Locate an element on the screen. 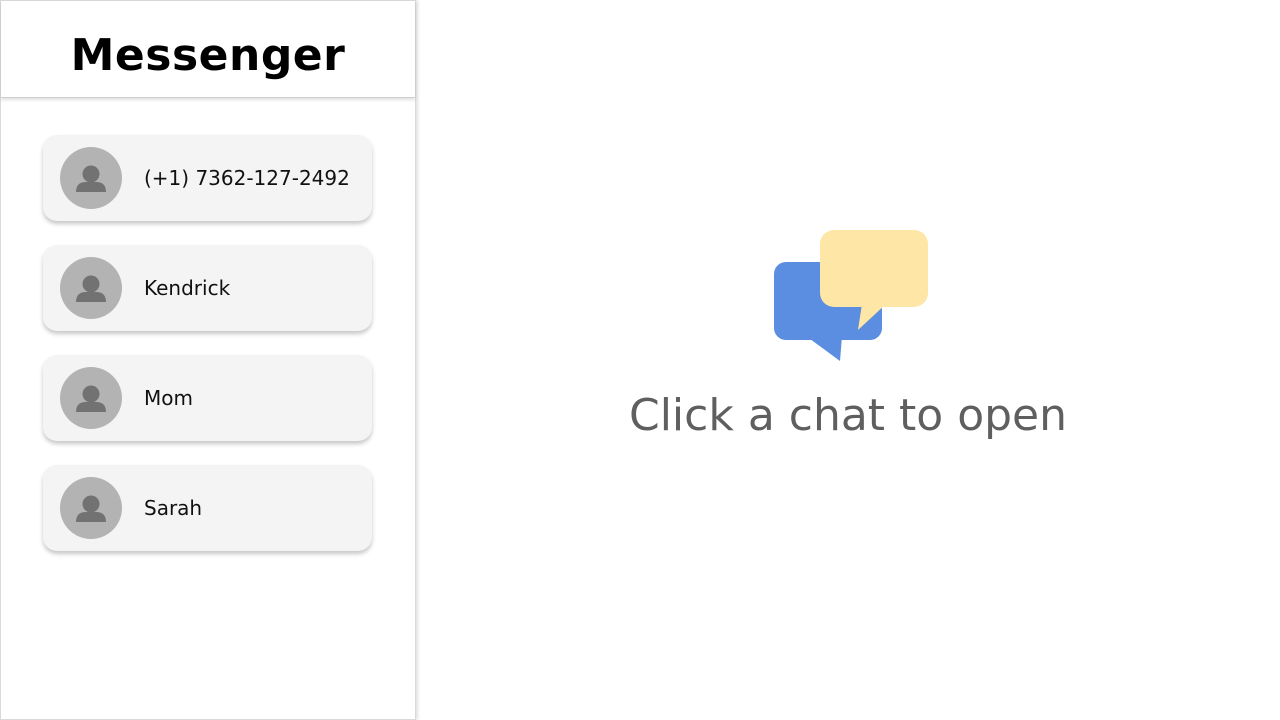  contact-name: Kendrick is located at coordinates (187, 288).